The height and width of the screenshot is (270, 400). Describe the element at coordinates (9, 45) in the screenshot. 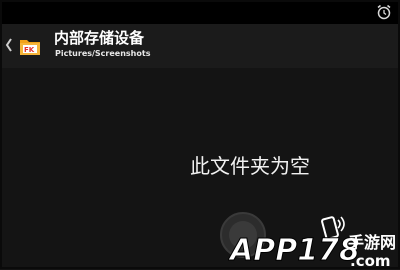

I see `chevron-left-icon` at that location.